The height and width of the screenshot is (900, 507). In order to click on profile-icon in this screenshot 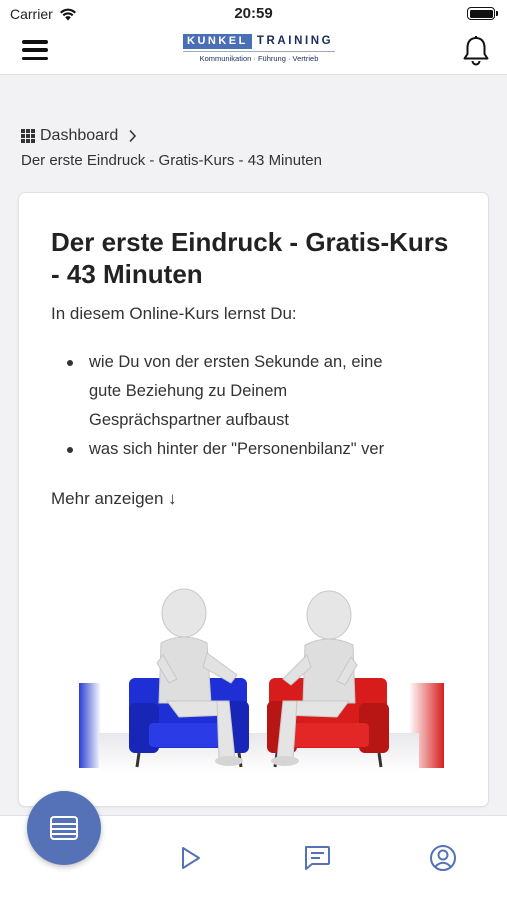, I will do `click(443, 858)`.